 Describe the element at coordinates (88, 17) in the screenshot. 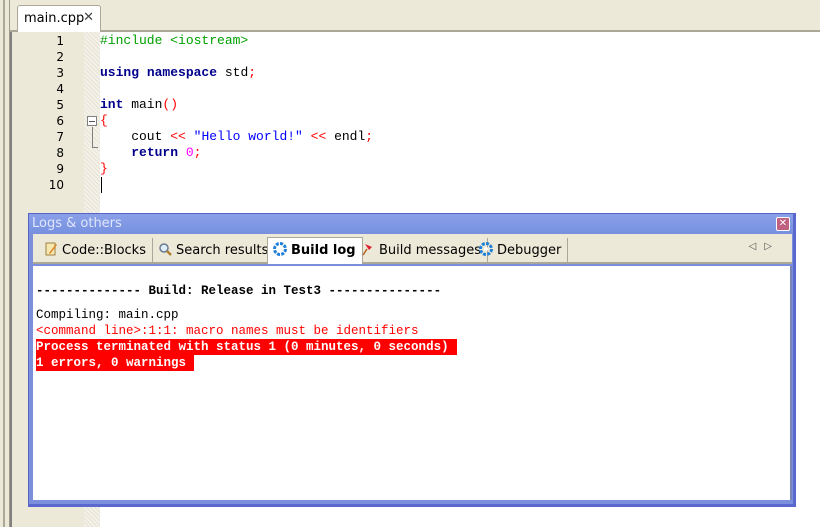

I see `close-tab-icon: ✕` at that location.